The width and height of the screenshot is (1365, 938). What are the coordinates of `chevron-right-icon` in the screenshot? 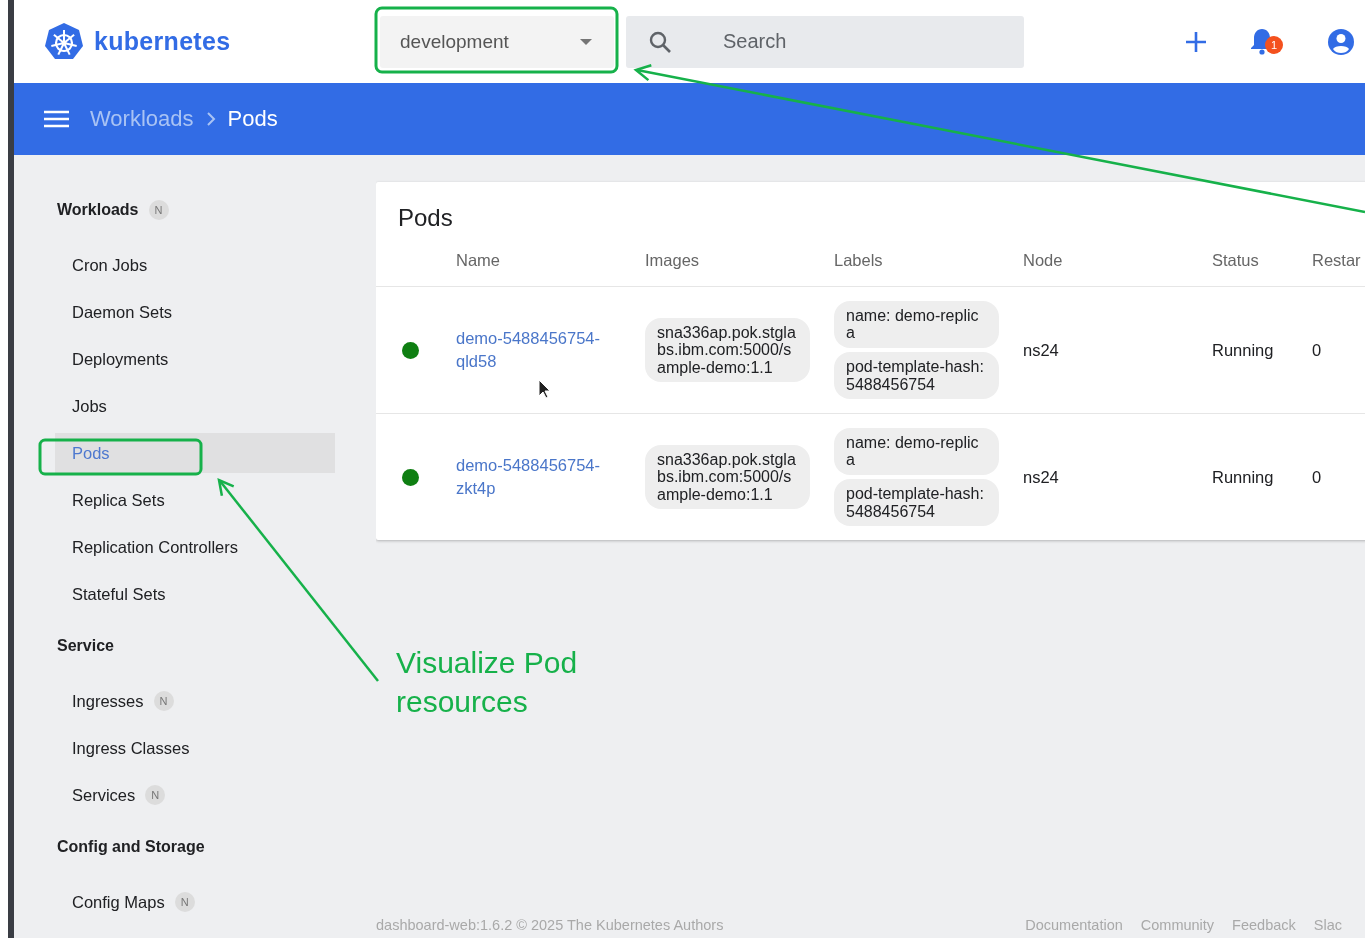 It's located at (210, 119).